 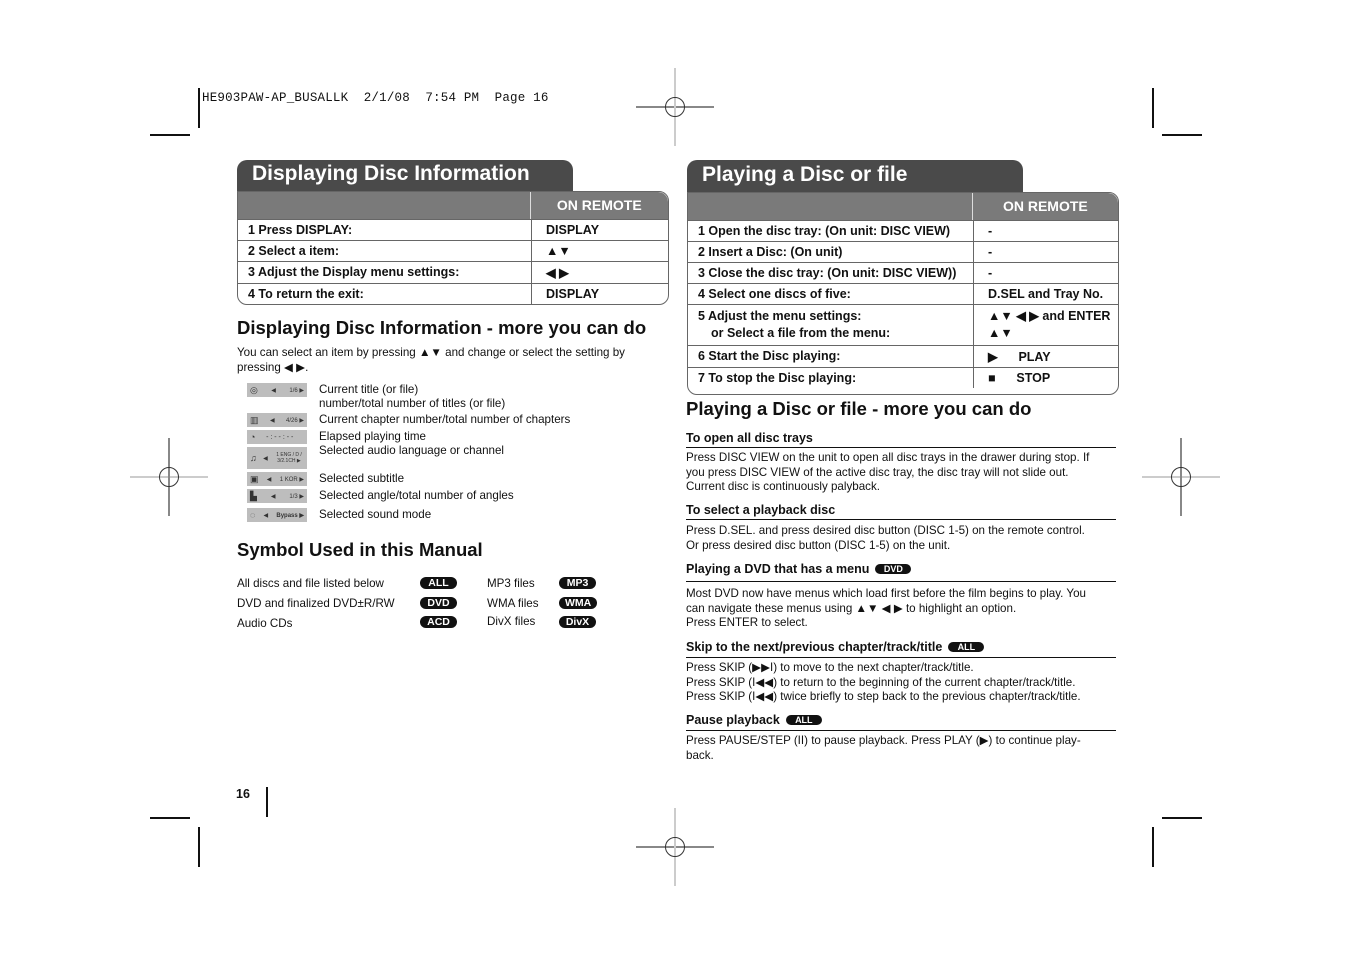 I want to click on title-disc-icon: ◎, so click(x=254, y=389).